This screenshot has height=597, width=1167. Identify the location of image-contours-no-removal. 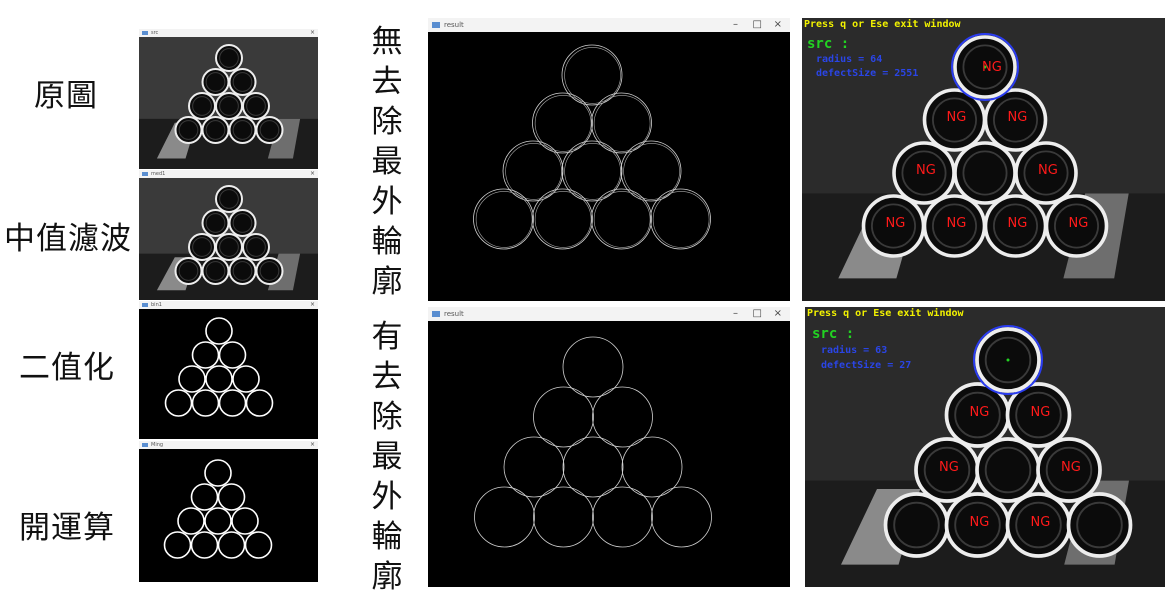
(592, 147).